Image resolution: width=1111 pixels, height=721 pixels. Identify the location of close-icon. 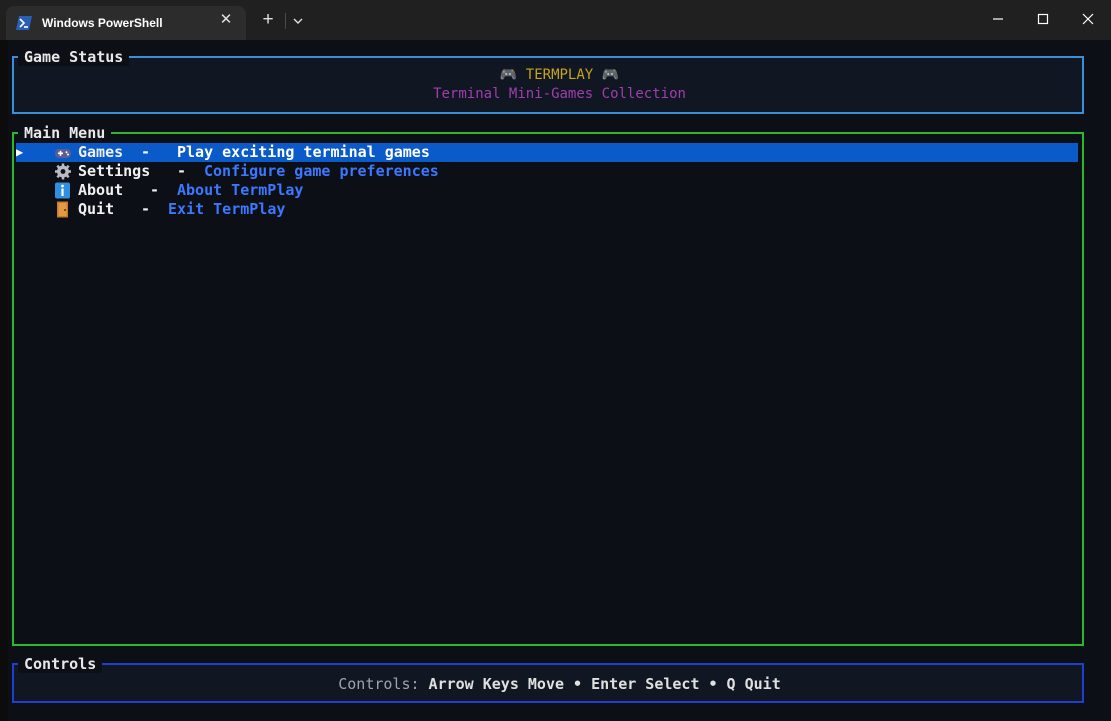
(1088, 19).